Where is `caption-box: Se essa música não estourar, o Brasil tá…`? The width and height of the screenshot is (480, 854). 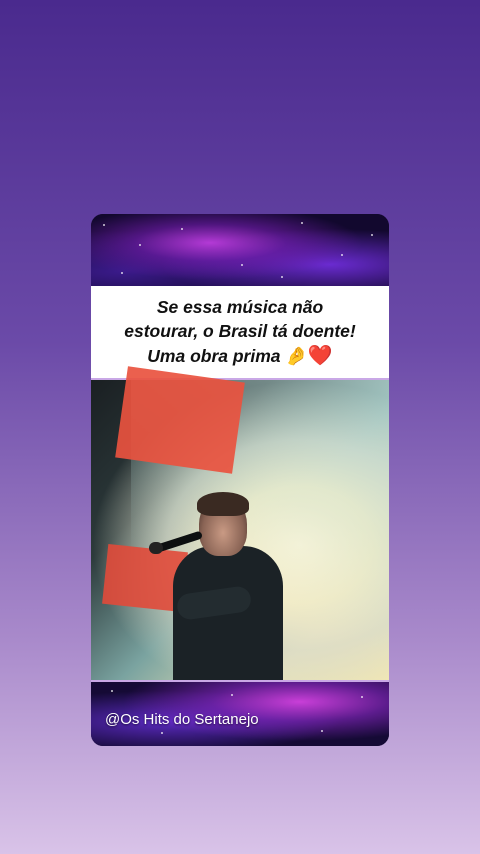 caption-box: Se essa música não estourar, o Brasil tá… is located at coordinates (240, 333).